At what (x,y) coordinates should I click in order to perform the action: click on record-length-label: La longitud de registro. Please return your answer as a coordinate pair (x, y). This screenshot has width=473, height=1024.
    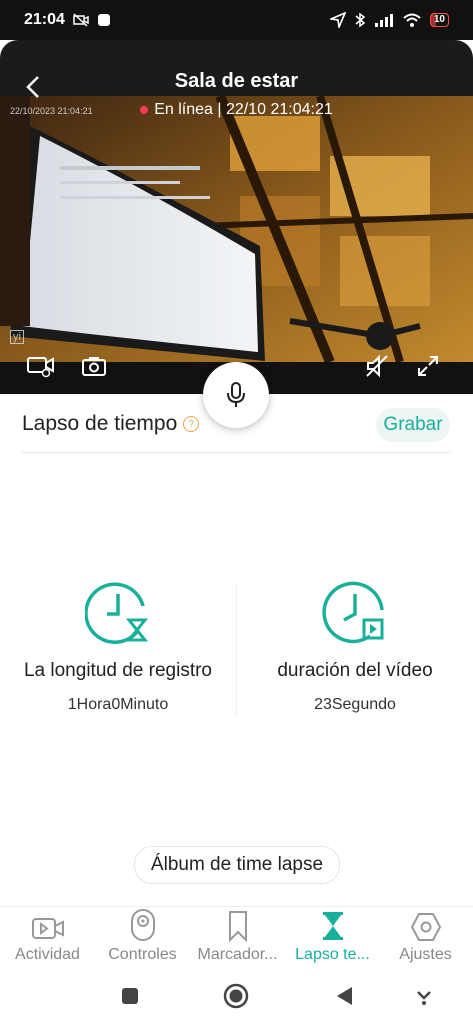
    Looking at the image, I should click on (117, 670).